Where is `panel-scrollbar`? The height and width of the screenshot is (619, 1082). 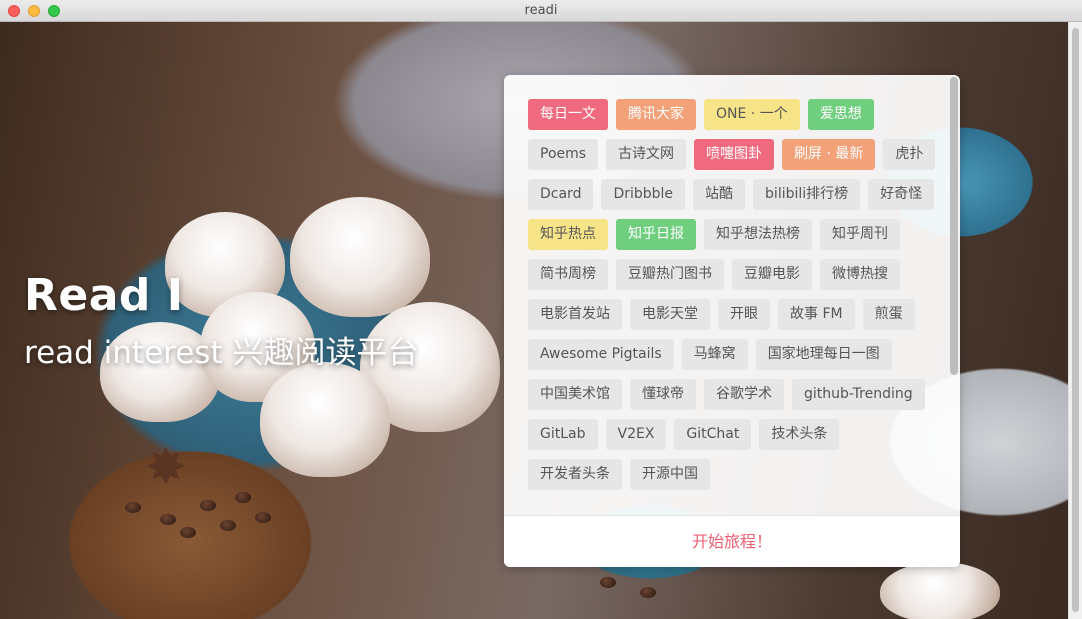 panel-scrollbar is located at coordinates (954, 295).